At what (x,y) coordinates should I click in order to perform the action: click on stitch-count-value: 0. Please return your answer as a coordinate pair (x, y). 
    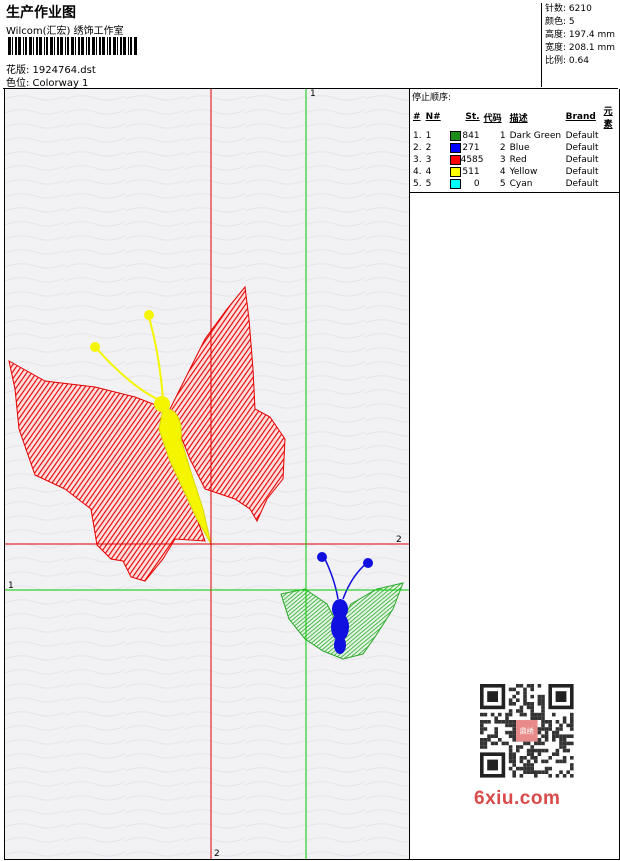
    Looking at the image, I should click on (476, 184).